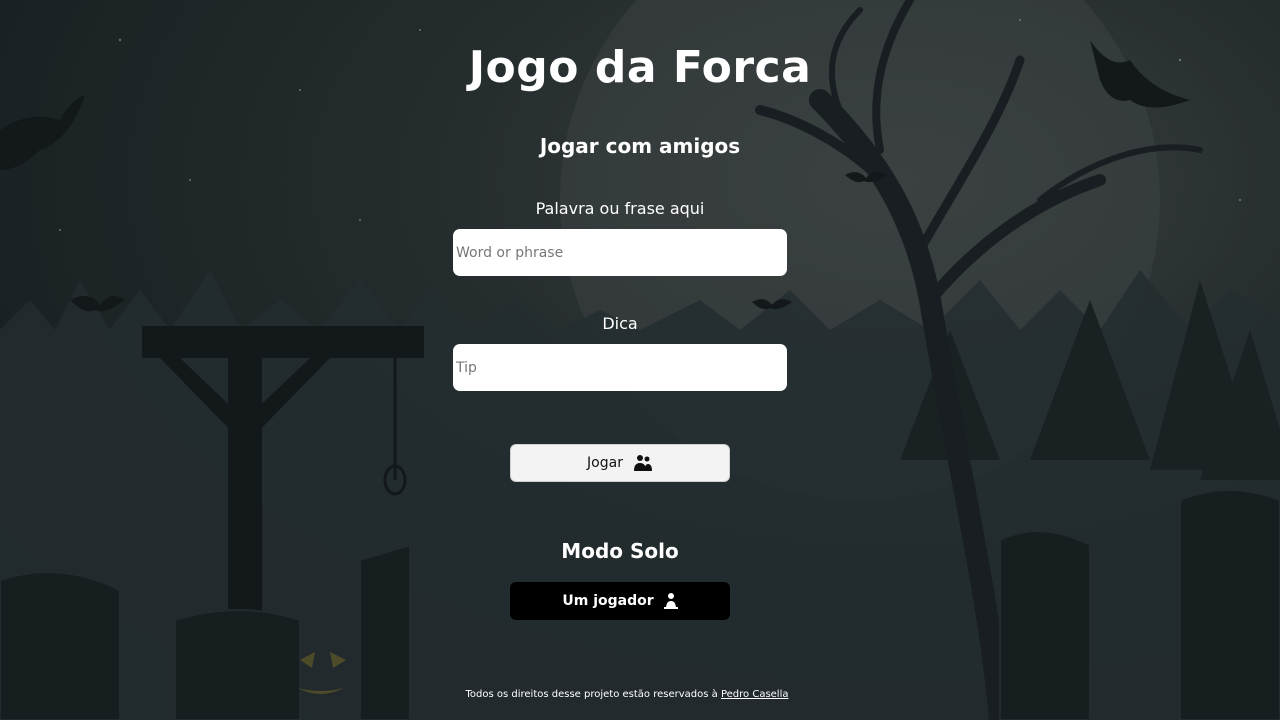 The image size is (1280, 720). Describe the element at coordinates (620, 323) in the screenshot. I see `tip-label: Dica` at that location.